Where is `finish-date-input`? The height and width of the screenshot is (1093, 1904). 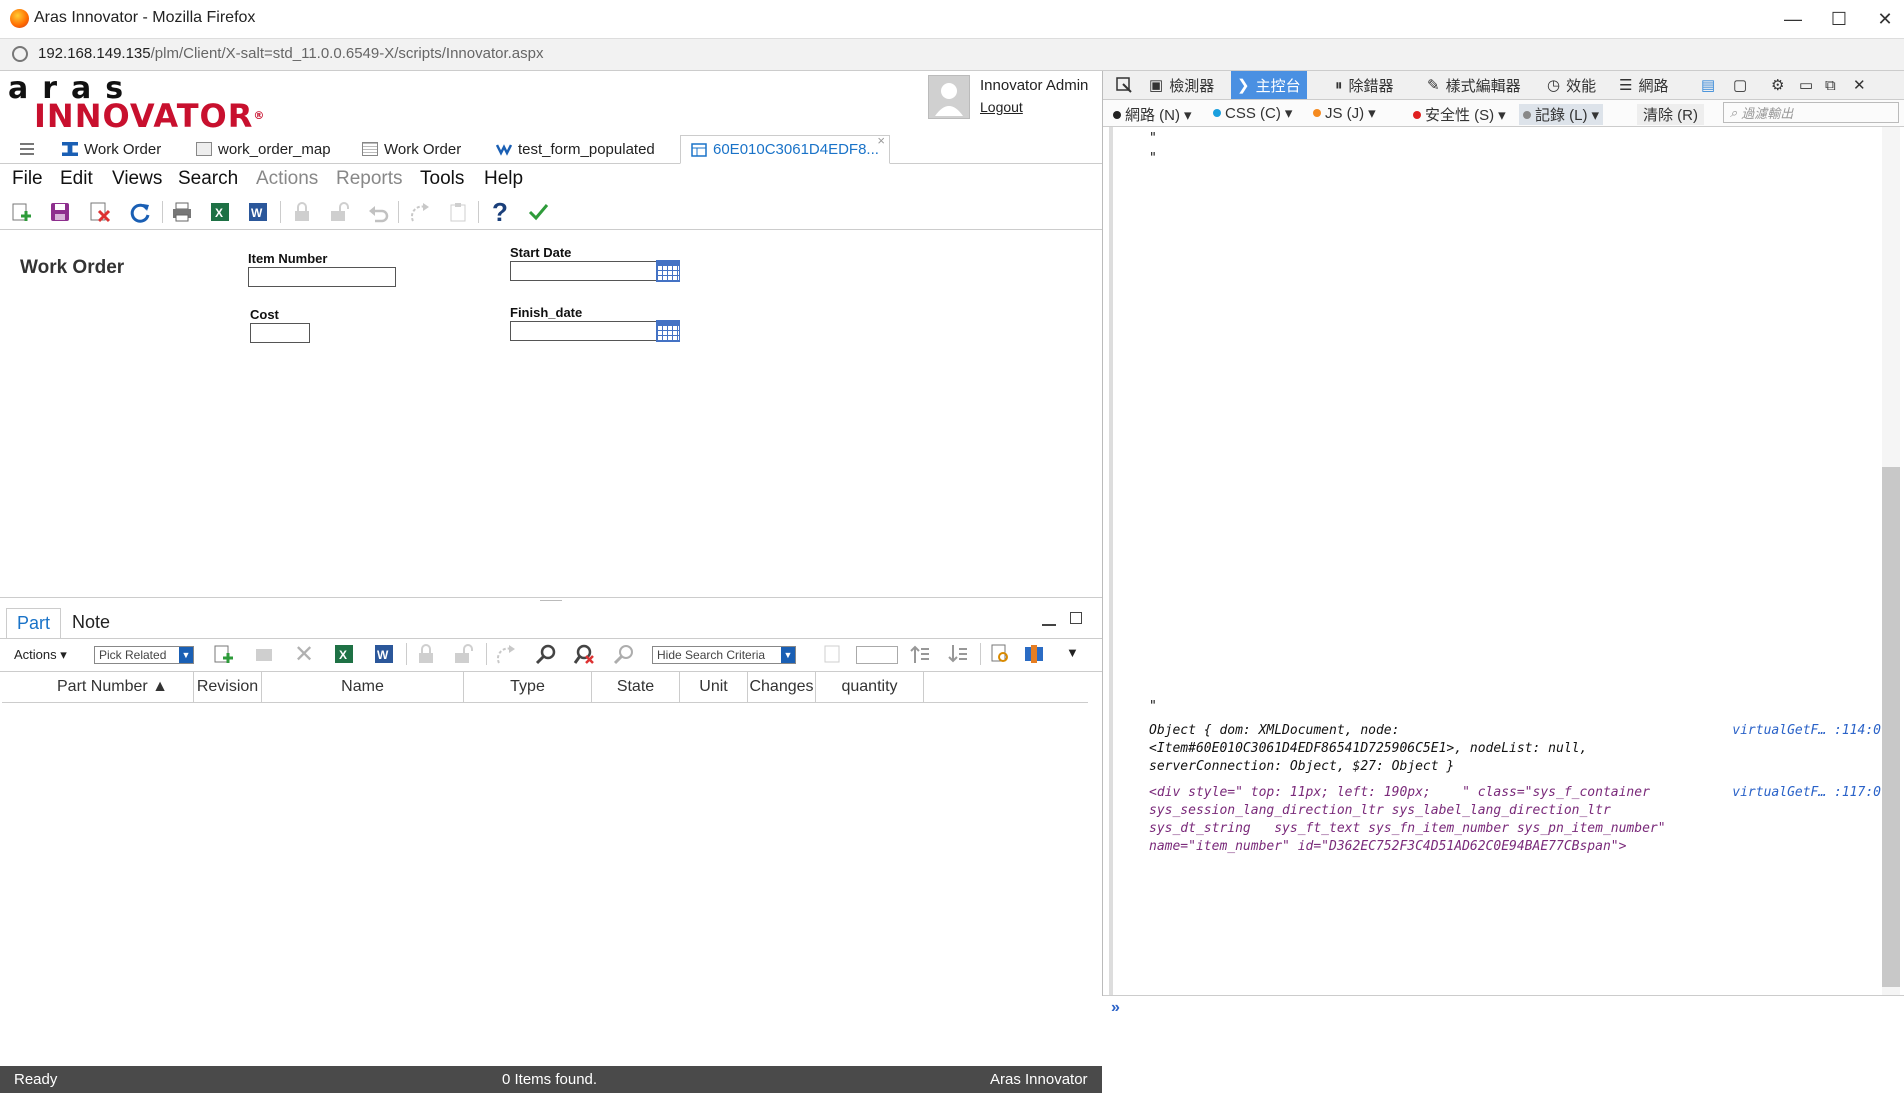 finish-date-input is located at coordinates (584, 331).